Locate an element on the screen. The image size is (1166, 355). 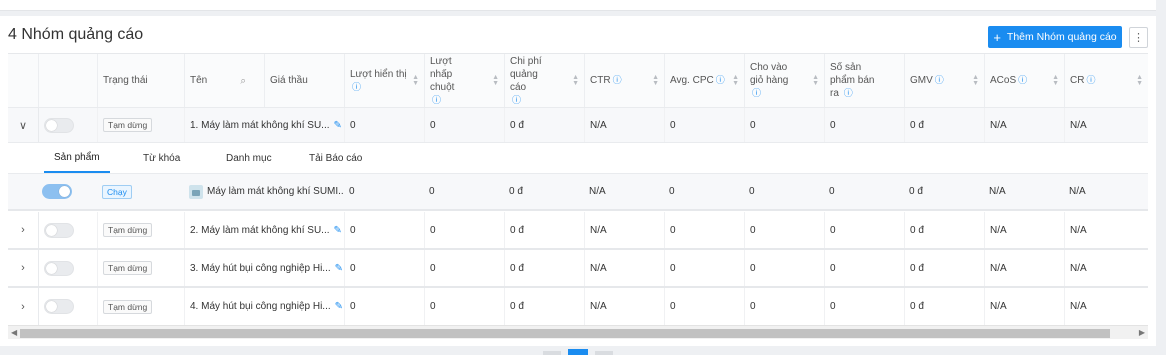
acos-column-header: ACoS ⓘ ▲ ▼ is located at coordinates (1024, 80).